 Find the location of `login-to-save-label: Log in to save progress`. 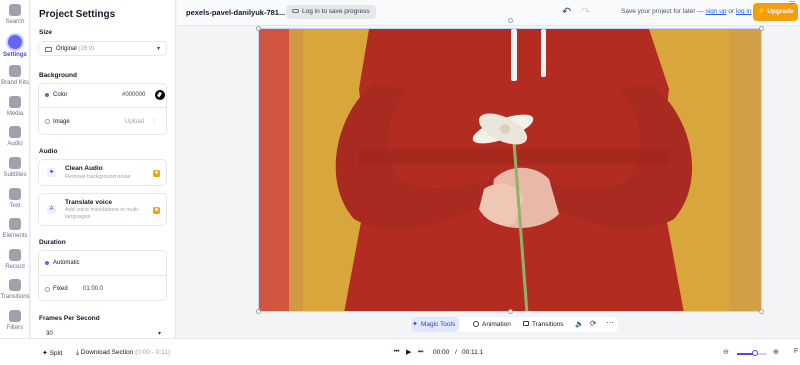

login-to-save-label: Log in to save progress is located at coordinates (336, 11).